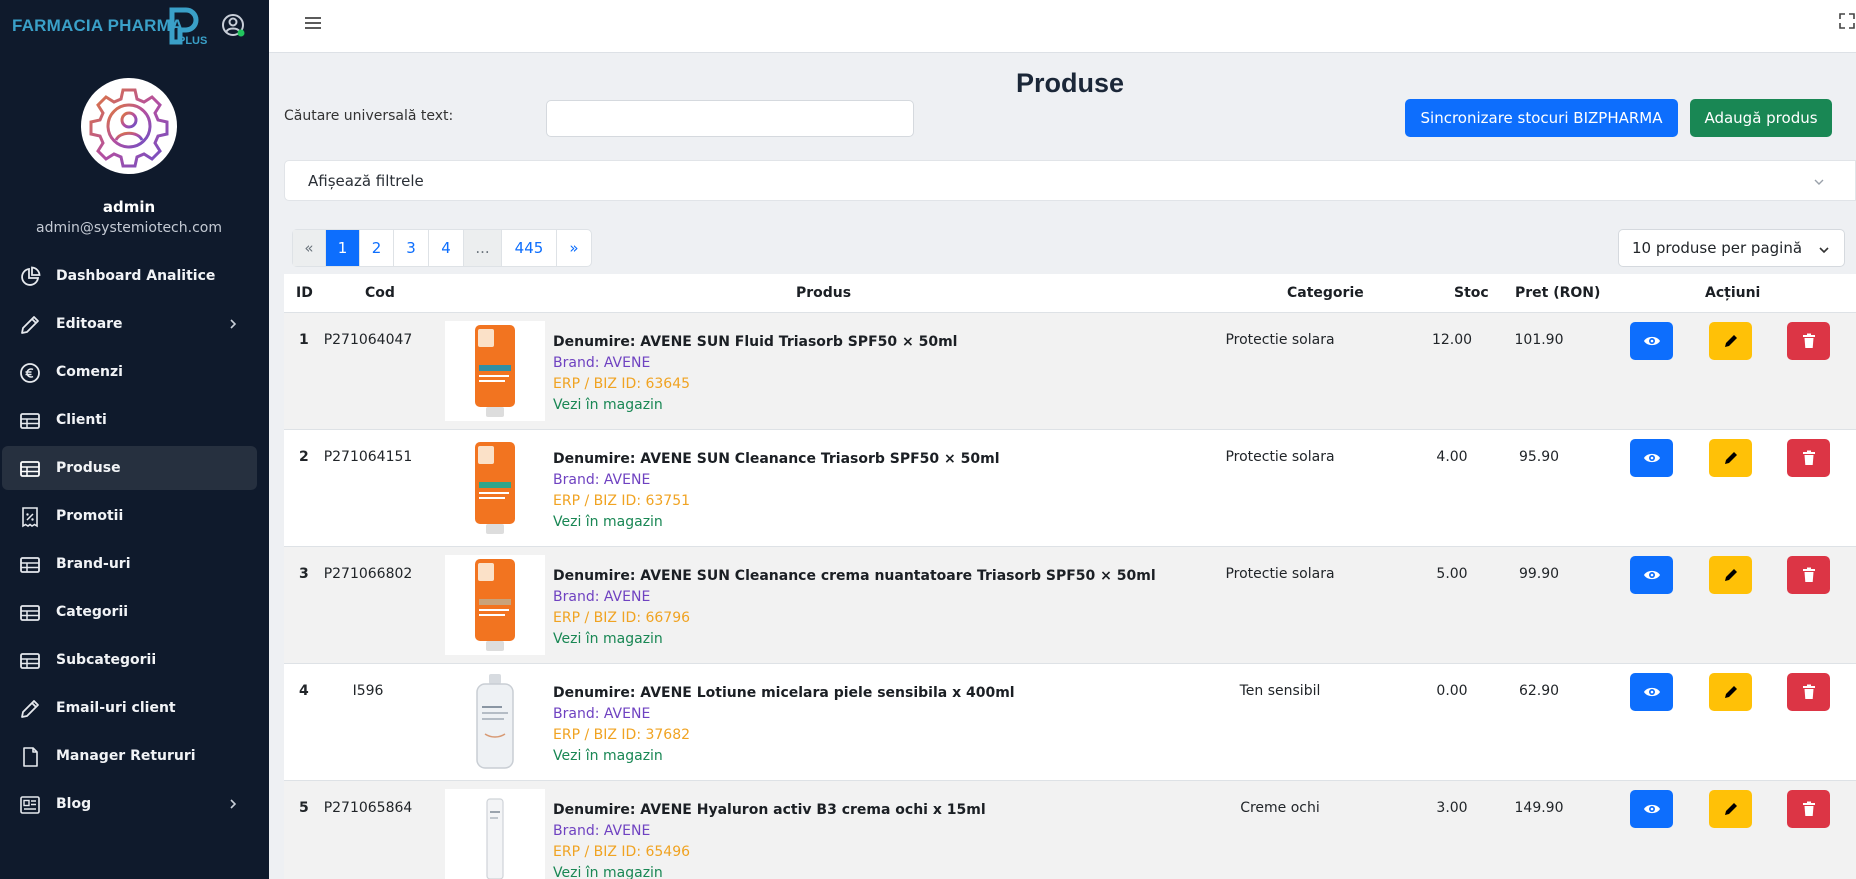 Image resolution: width=1856 pixels, height=879 pixels. What do you see at coordinates (1539, 457) in the screenshot?
I see `row-price: 95.90` at bounding box center [1539, 457].